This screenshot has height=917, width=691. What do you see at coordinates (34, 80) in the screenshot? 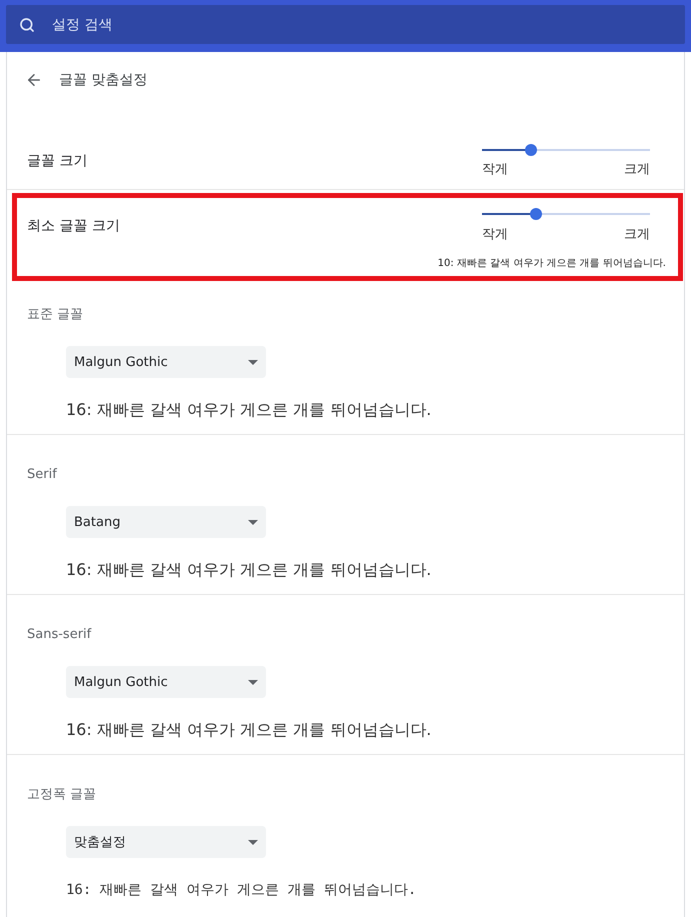
I see `back-button` at bounding box center [34, 80].